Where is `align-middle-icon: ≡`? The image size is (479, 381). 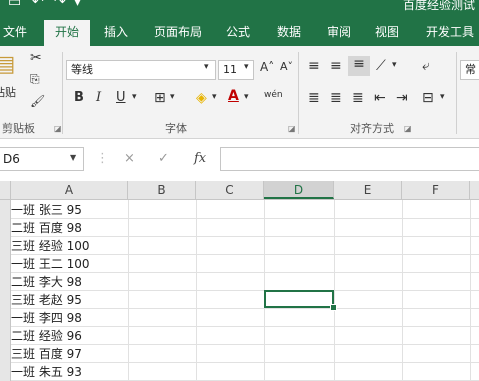 align-middle-icon: ≡ is located at coordinates (336, 66).